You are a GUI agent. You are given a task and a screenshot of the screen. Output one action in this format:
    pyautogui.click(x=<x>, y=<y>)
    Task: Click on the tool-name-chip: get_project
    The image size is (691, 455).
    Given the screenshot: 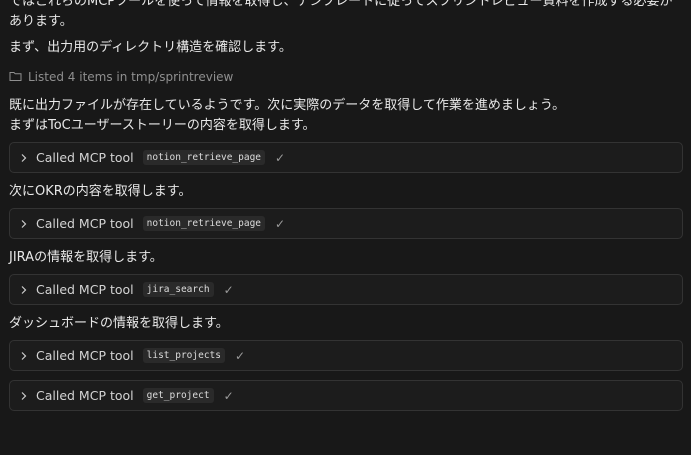 What is the action you would take?
    pyautogui.click(x=178, y=395)
    